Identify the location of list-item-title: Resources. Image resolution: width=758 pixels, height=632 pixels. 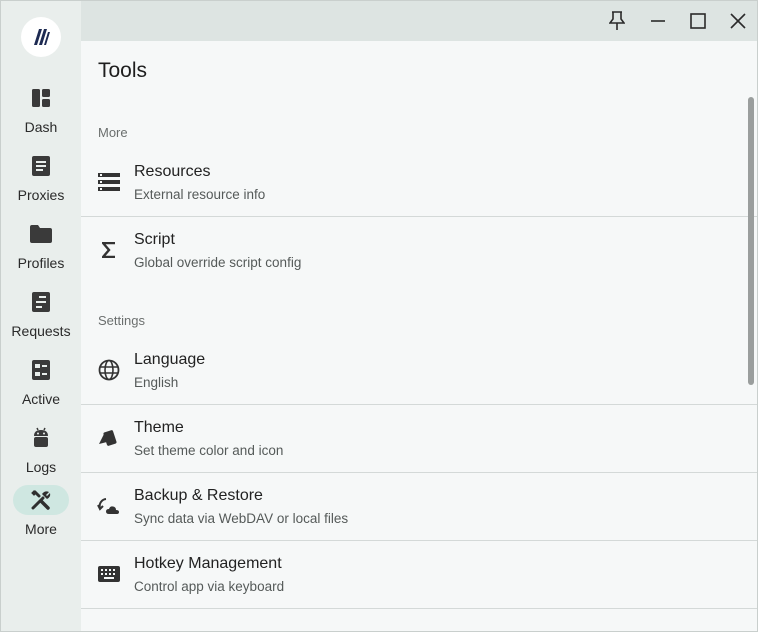
(172, 171).